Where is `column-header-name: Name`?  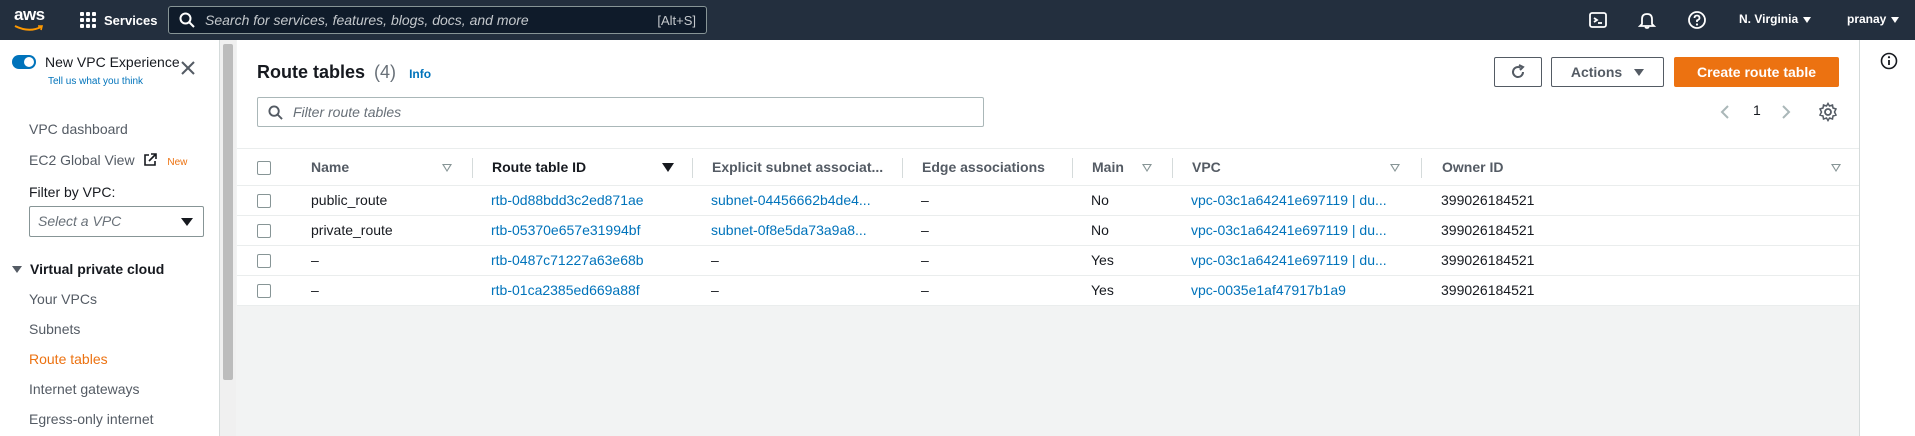 column-header-name: Name is located at coordinates (330, 167).